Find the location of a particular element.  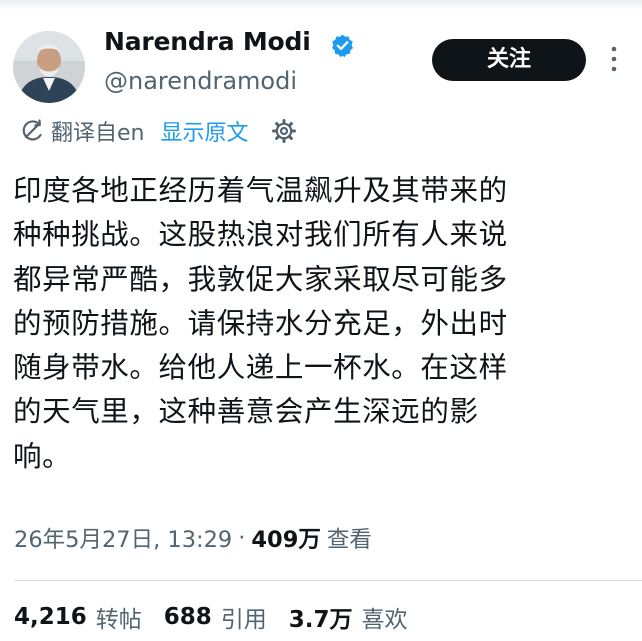

avatar-photo is located at coordinates (49, 67).